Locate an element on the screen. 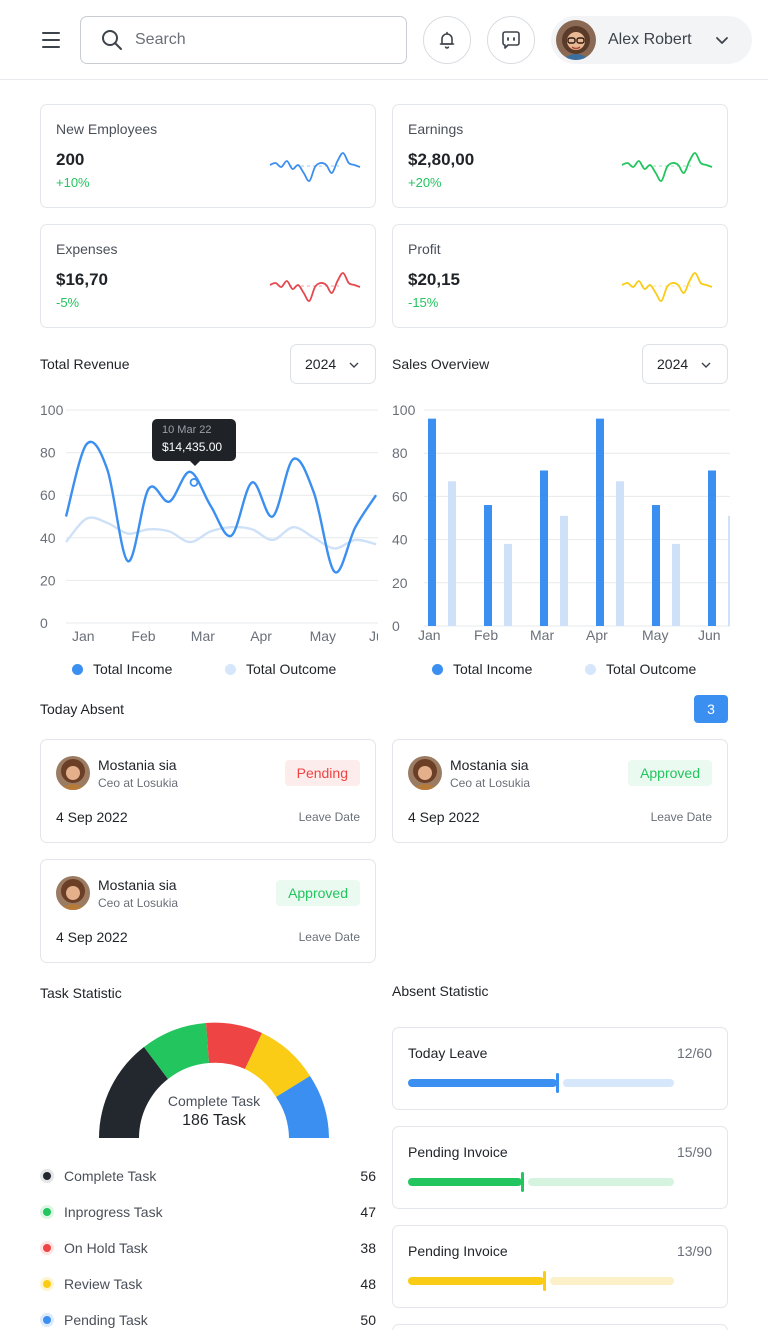  task-row-complete: Complete Task 56 is located at coordinates (208, 1176).